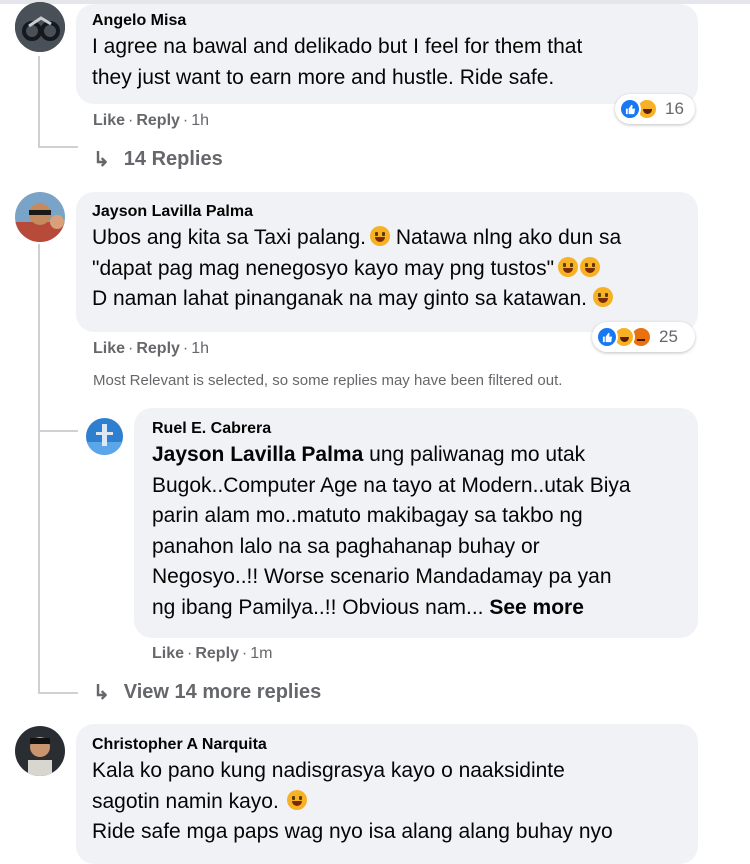 The width and height of the screenshot is (750, 864). I want to click on comment-author: Christopher A Narquita, so click(387, 745).